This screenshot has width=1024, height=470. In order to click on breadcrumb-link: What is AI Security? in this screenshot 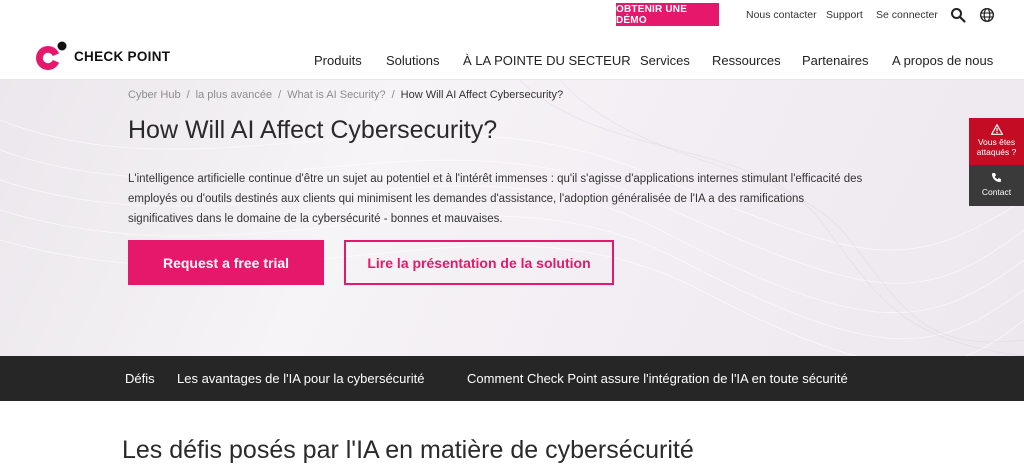, I will do `click(336, 95)`.